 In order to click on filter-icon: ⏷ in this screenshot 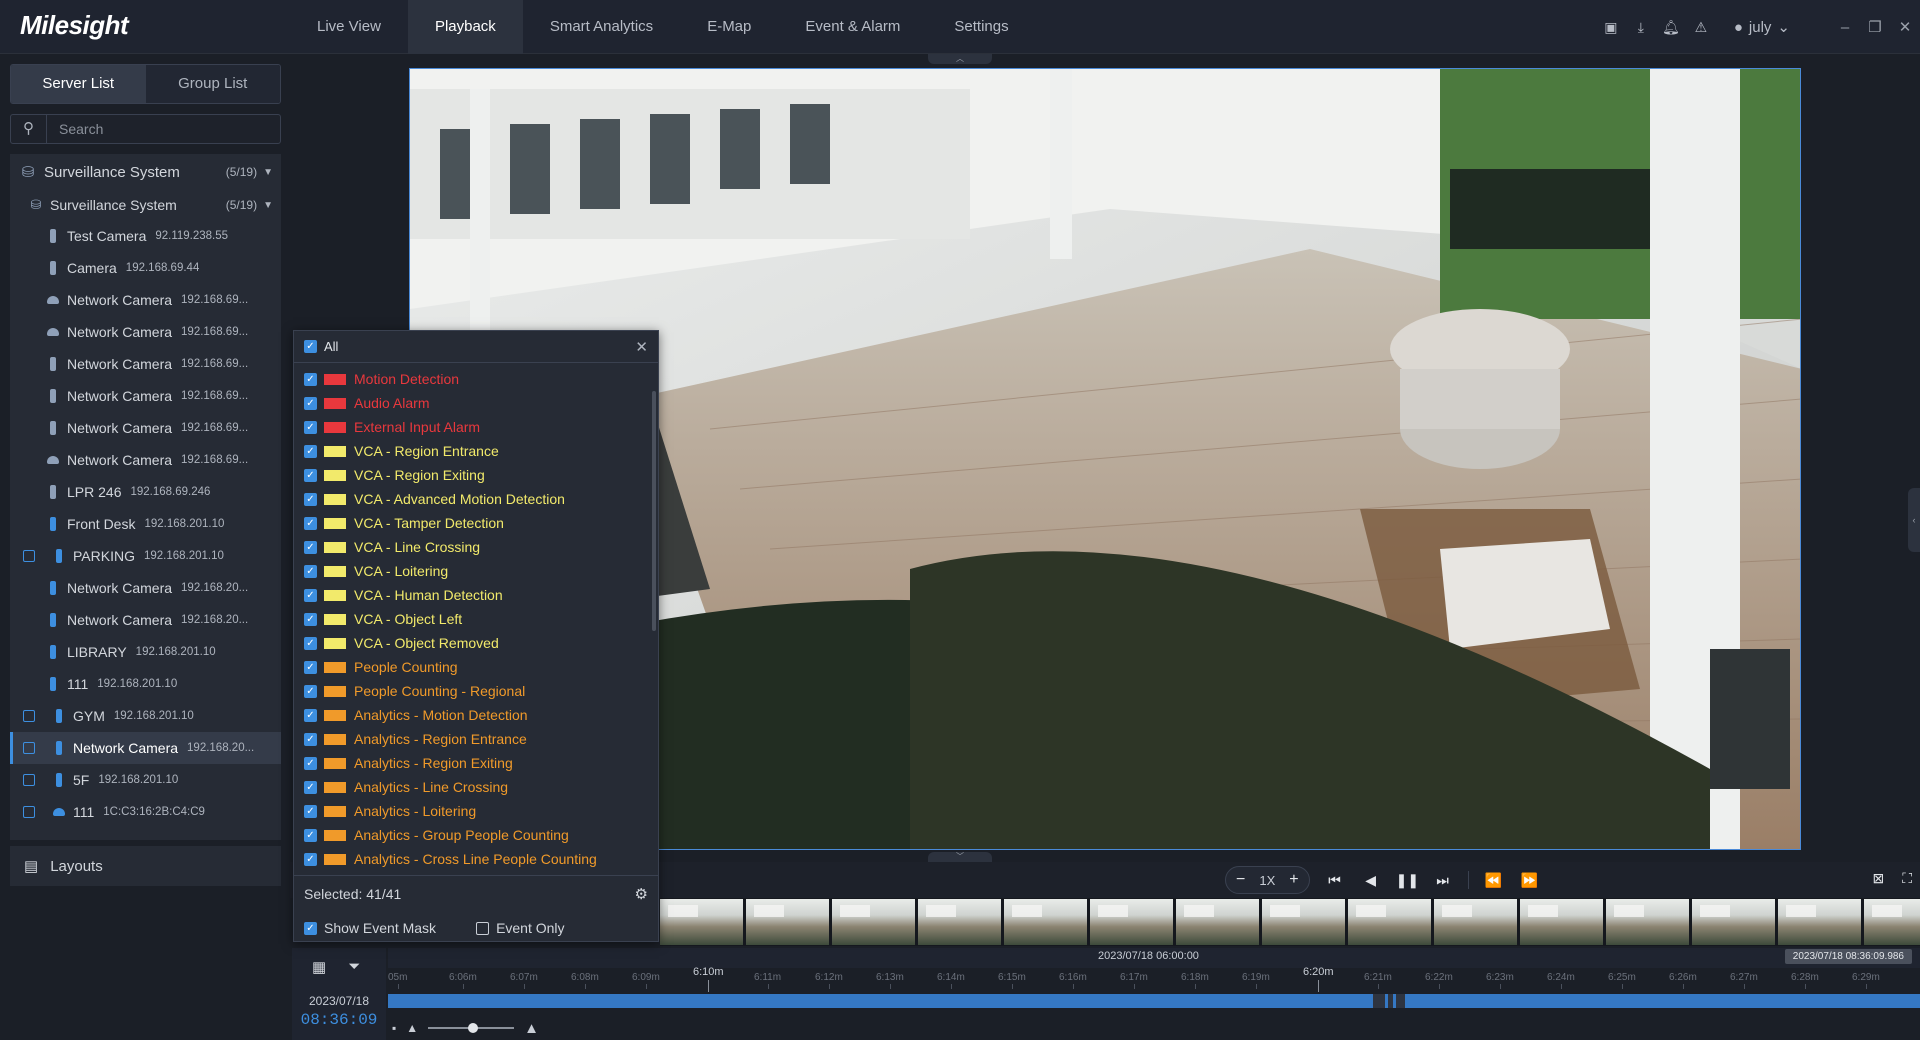, I will do `click(354, 967)`.